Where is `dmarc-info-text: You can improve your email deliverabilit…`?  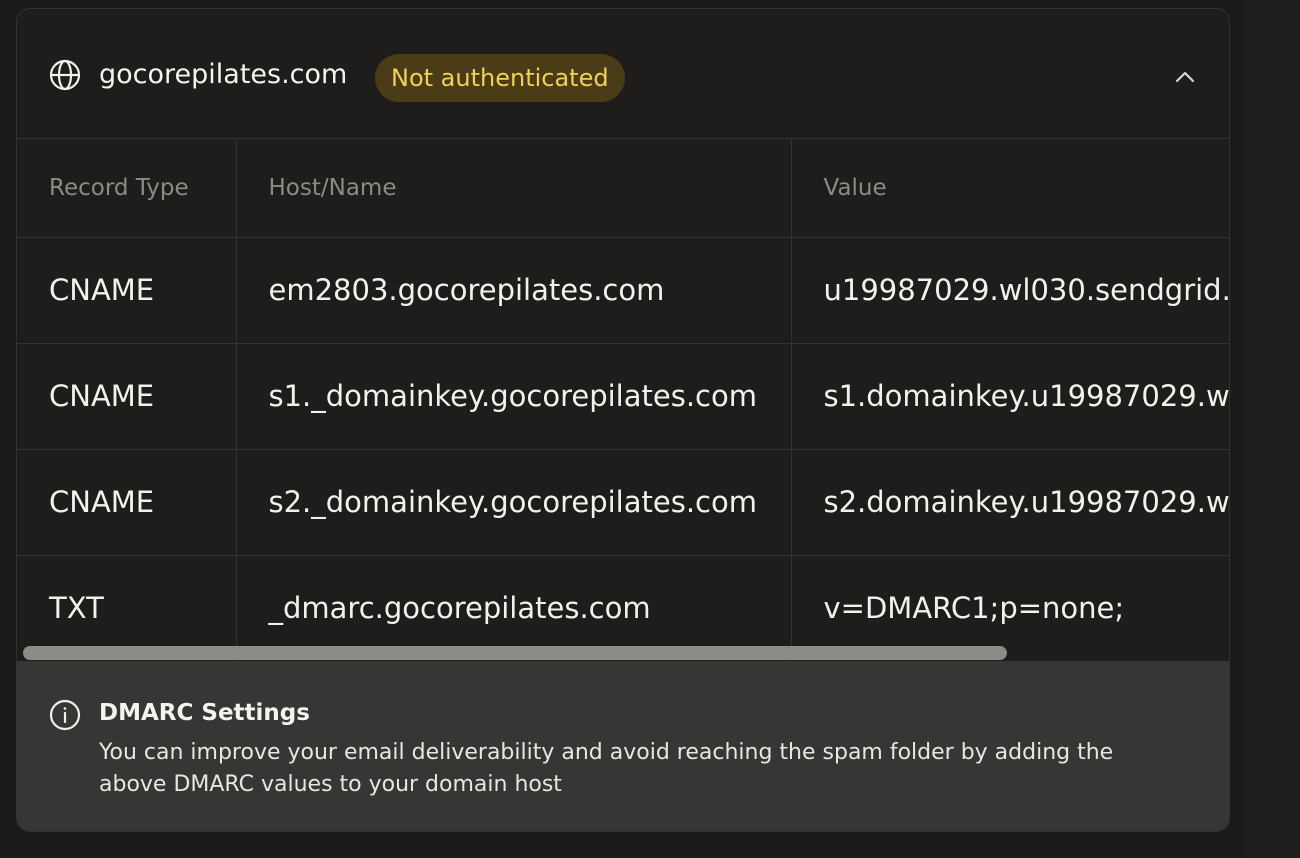 dmarc-info-text: You can improve your email deliverabilit… is located at coordinates (606, 768).